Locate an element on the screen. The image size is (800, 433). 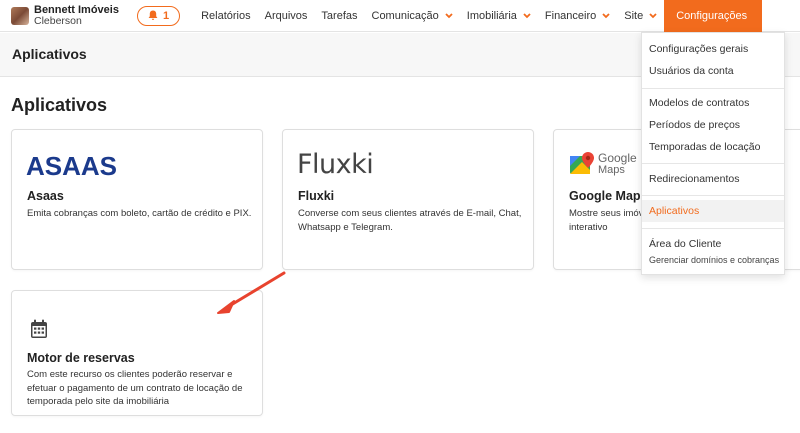
menu-item-temporadas-de-locacao: Temporadas de locação is located at coordinates (713, 147).